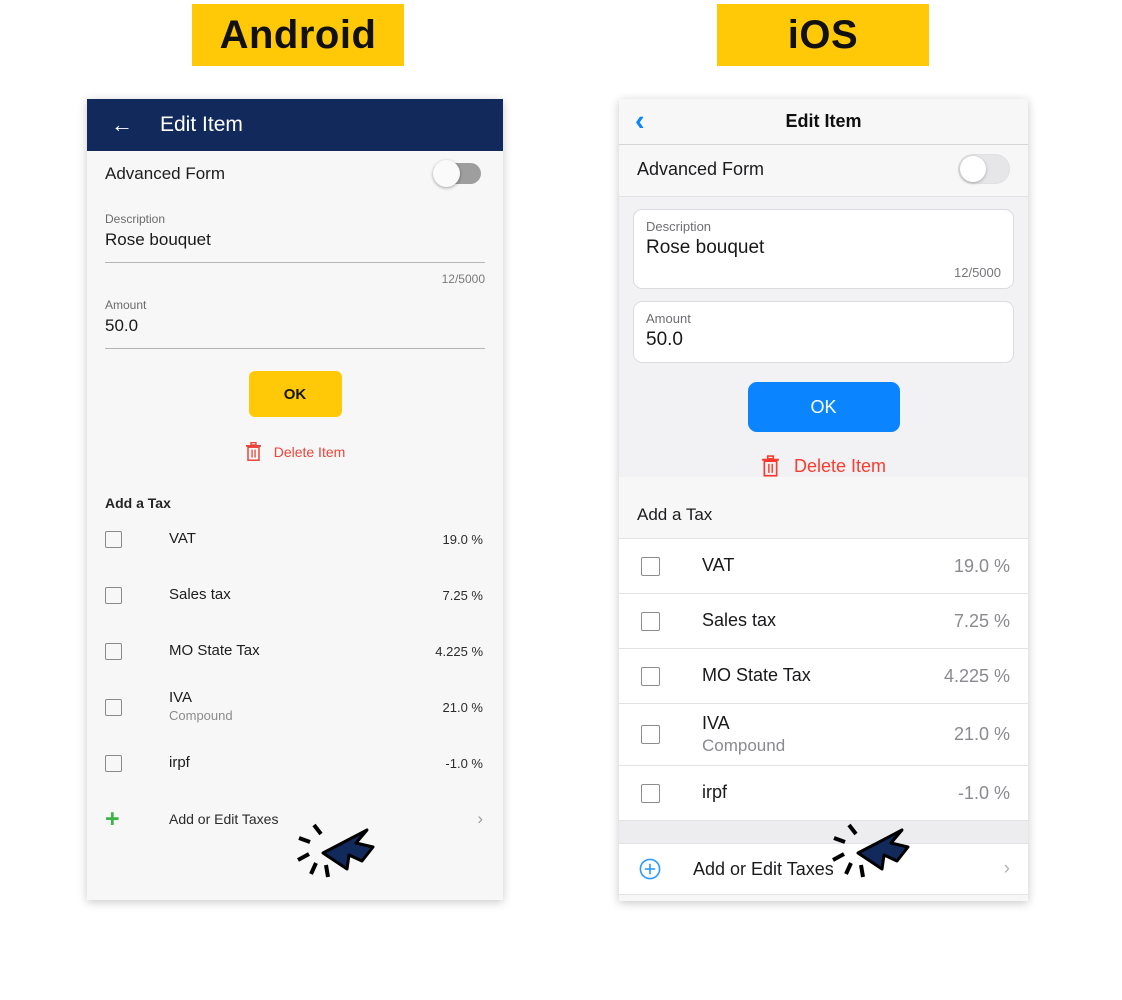 This screenshot has width=1122, height=1000. I want to click on android-advanced-form-label: Advanced Form, so click(165, 173).